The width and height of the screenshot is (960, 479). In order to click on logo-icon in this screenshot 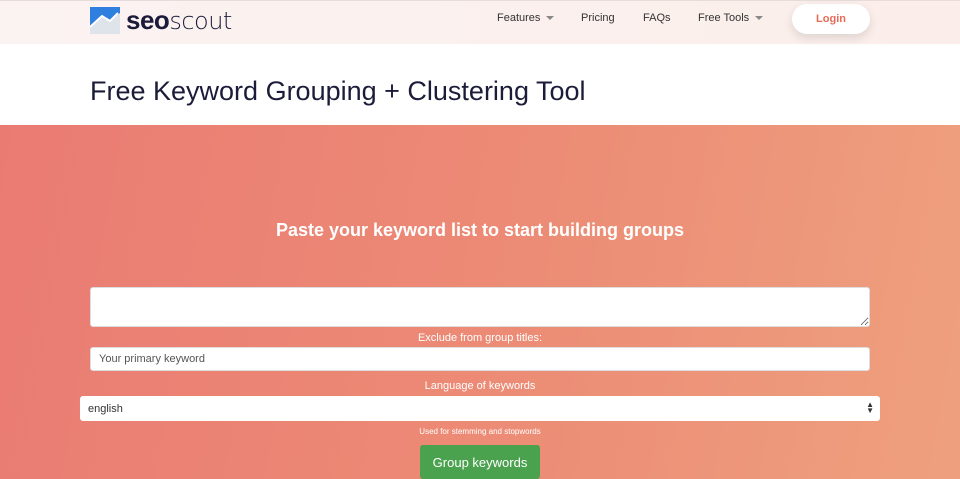, I will do `click(105, 20)`.